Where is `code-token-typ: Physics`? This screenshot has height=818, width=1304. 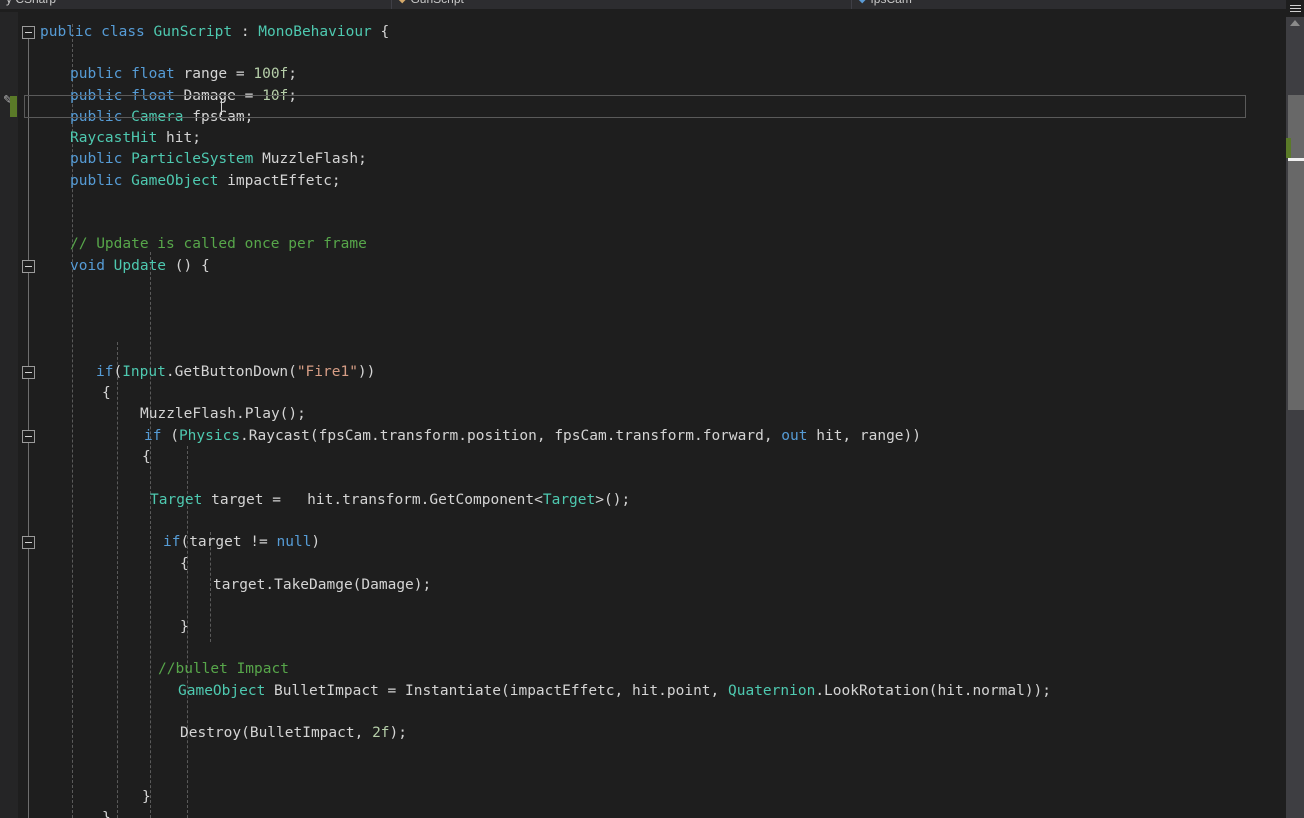 code-token-typ: Physics is located at coordinates (209, 436).